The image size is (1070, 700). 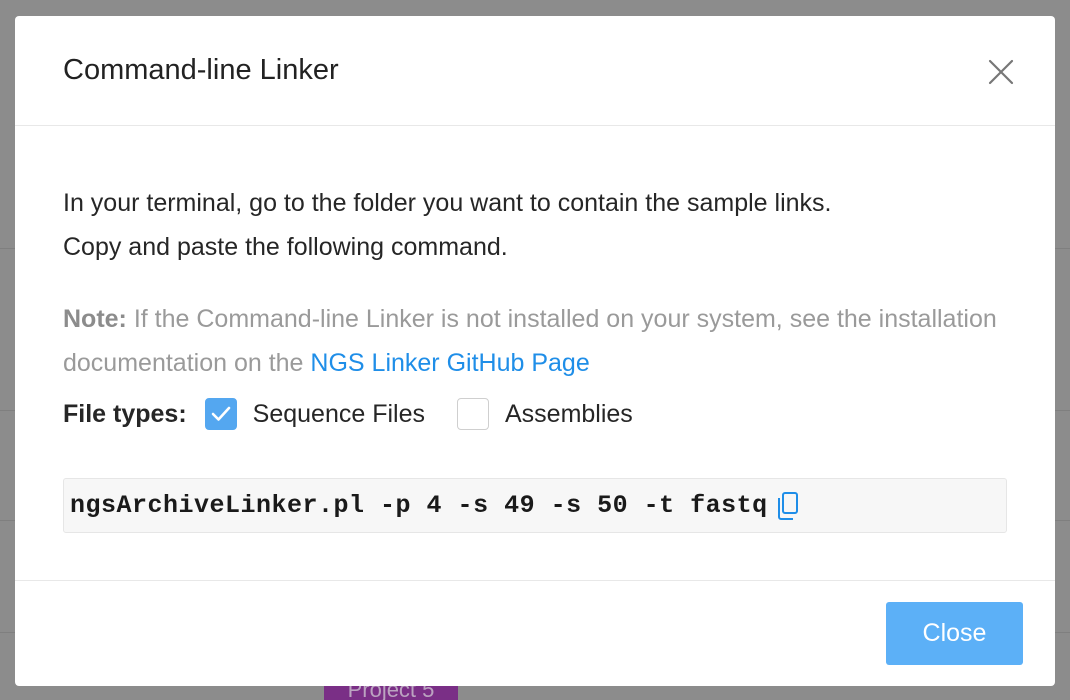 What do you see at coordinates (95, 319) in the screenshot?
I see `note-label: Note:` at bounding box center [95, 319].